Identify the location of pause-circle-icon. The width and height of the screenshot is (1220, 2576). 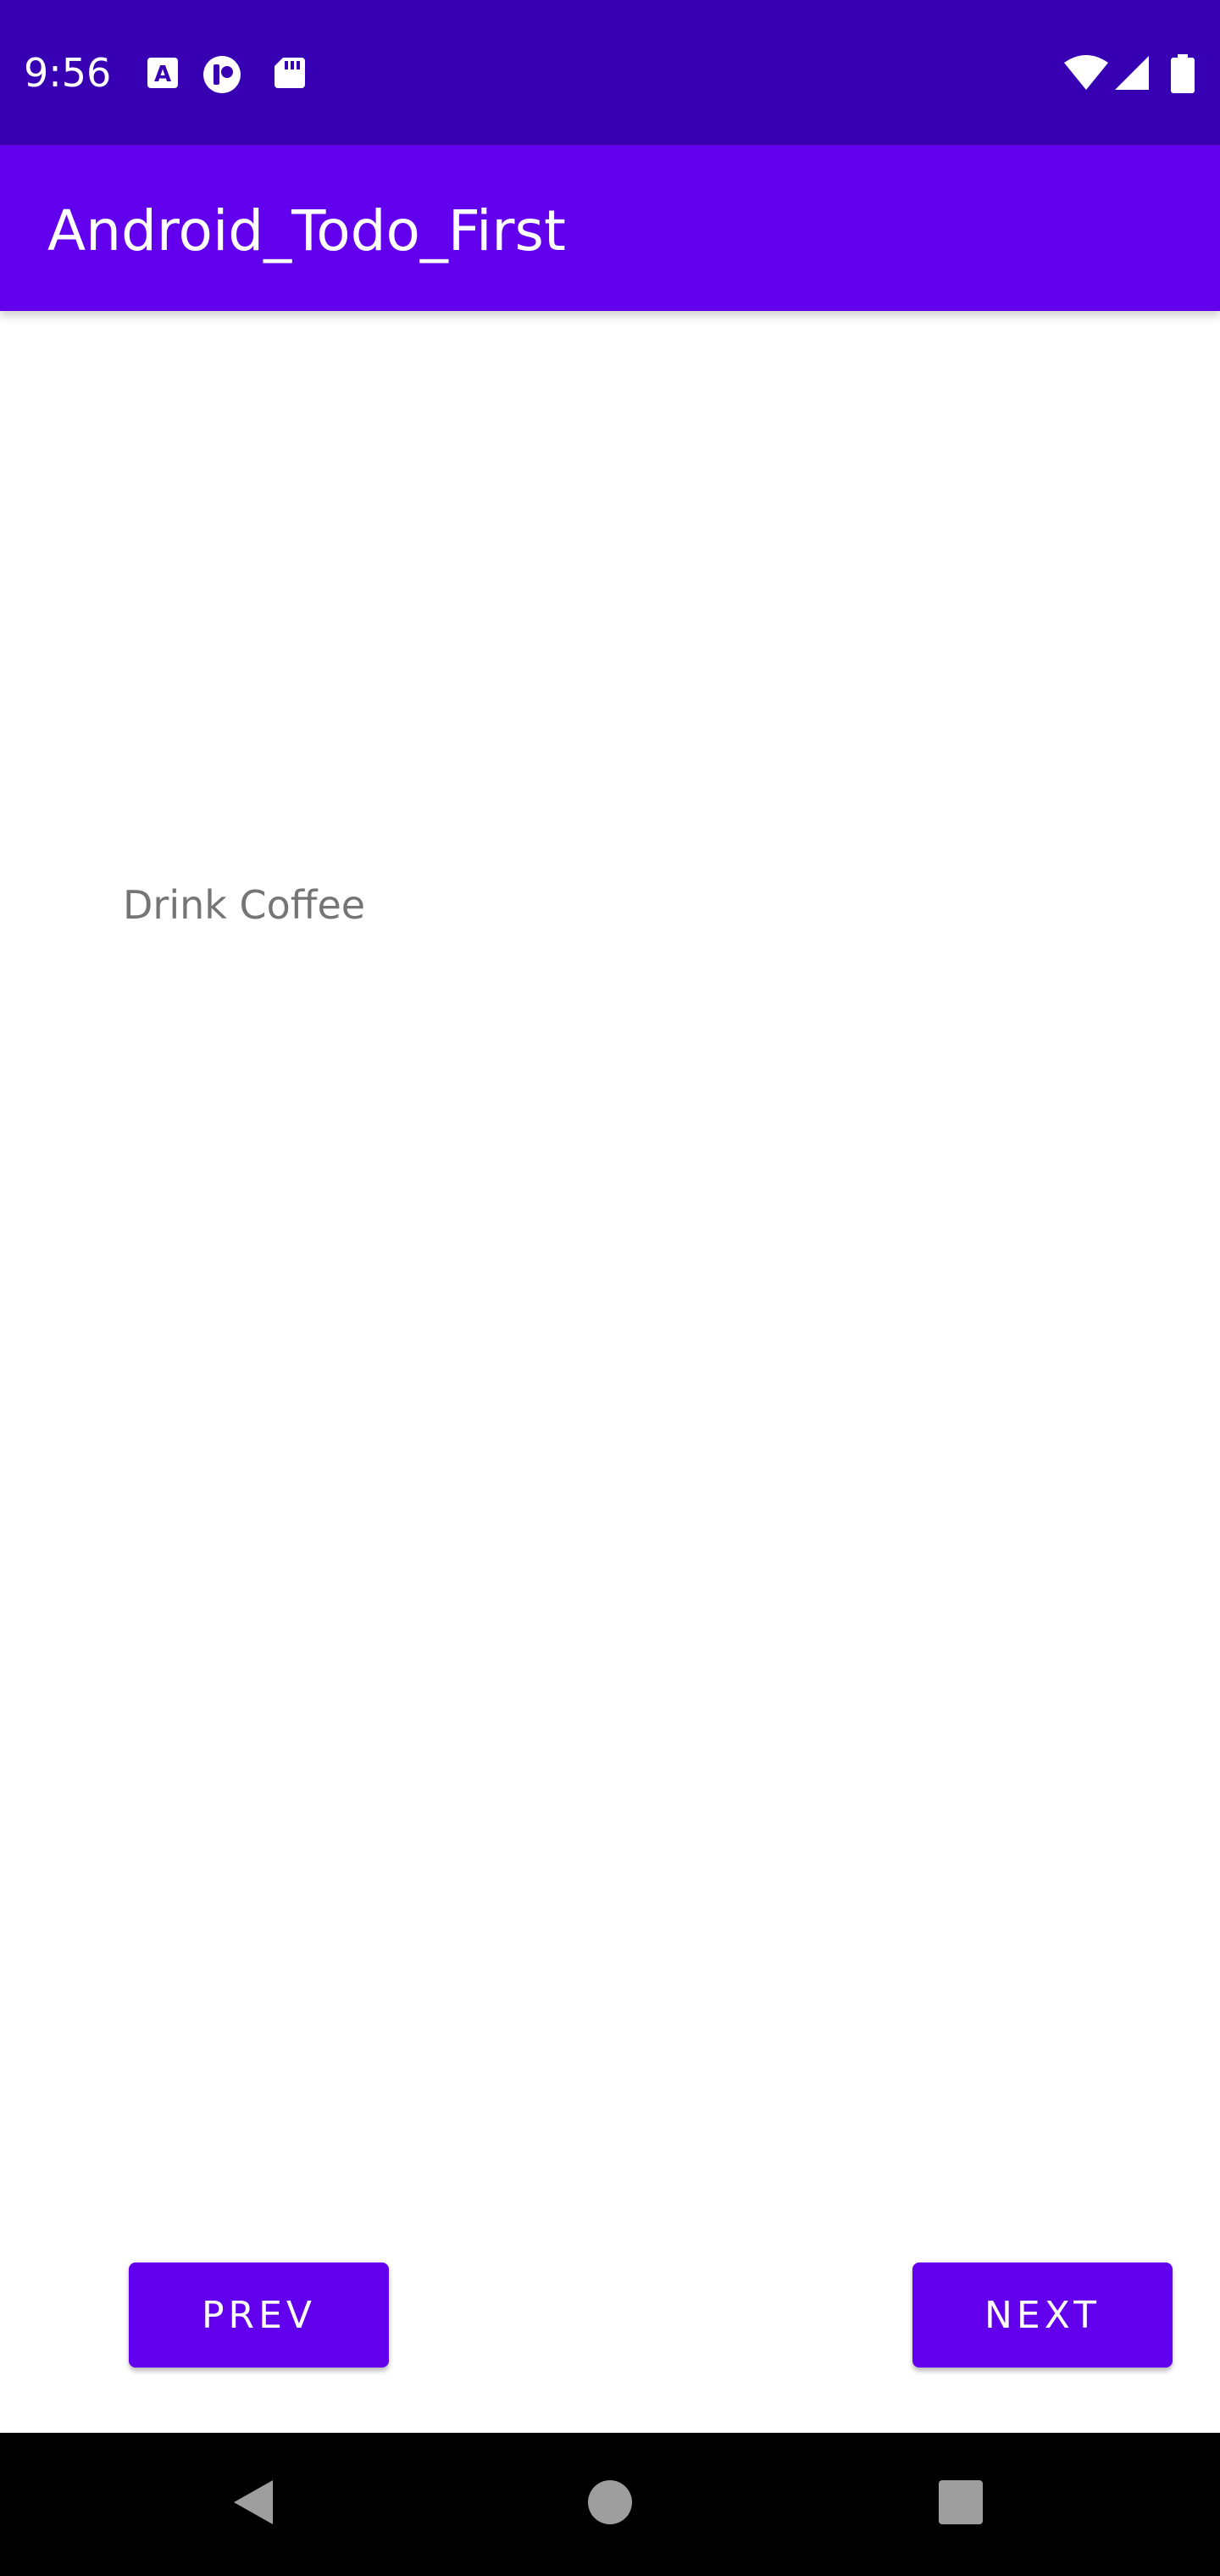
(221, 73).